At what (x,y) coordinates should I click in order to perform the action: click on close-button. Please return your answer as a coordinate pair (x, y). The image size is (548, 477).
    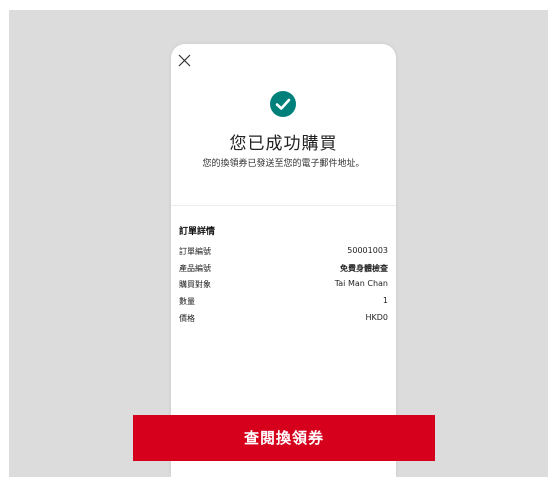
    Looking at the image, I should click on (185, 61).